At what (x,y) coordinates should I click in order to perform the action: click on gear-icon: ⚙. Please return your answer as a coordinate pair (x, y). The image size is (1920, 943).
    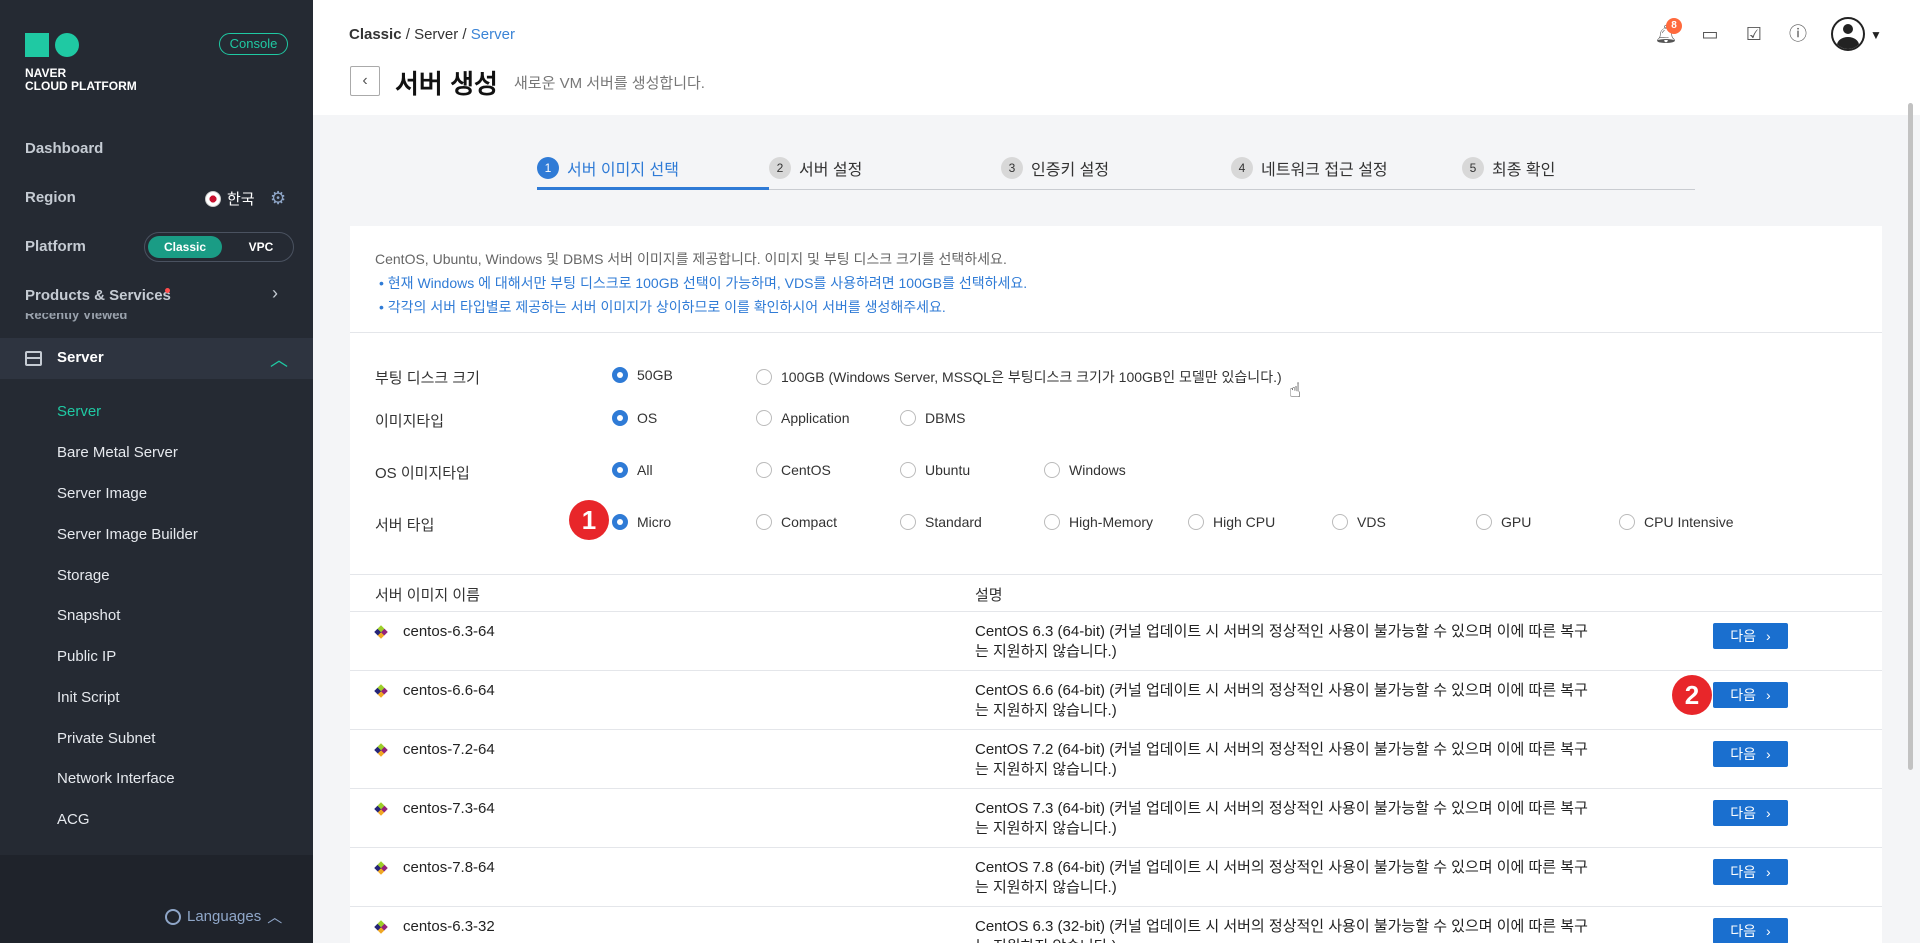
    Looking at the image, I should click on (278, 198).